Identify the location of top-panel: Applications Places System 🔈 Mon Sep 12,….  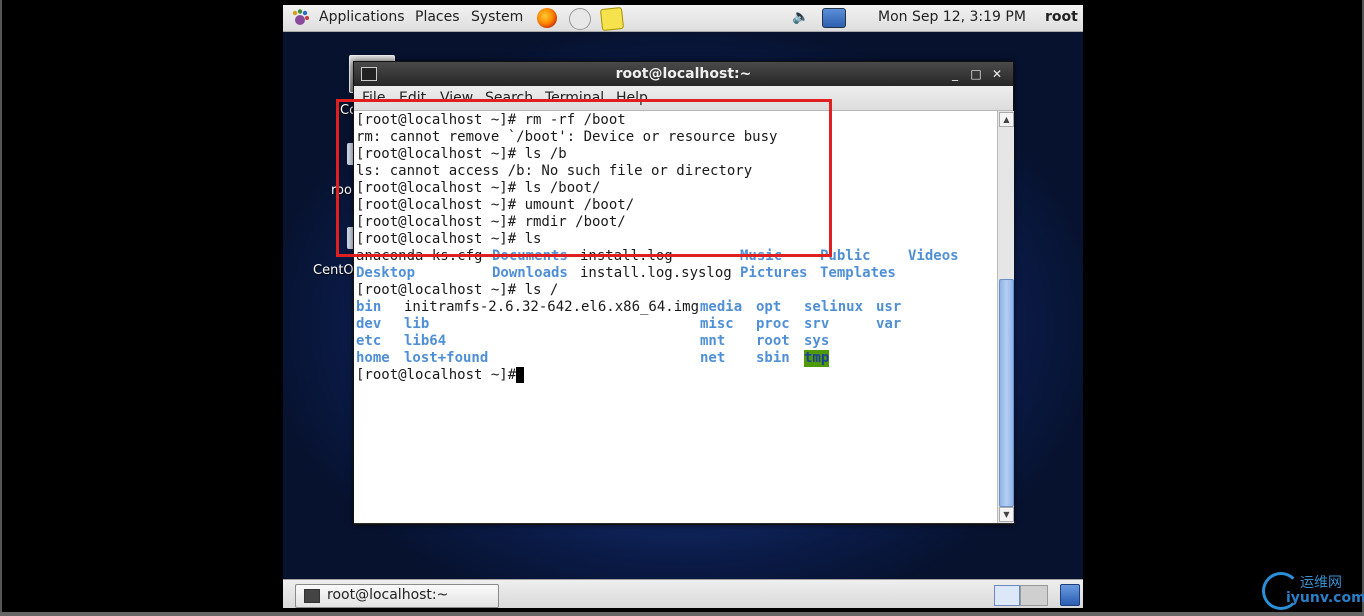
(683, 18).